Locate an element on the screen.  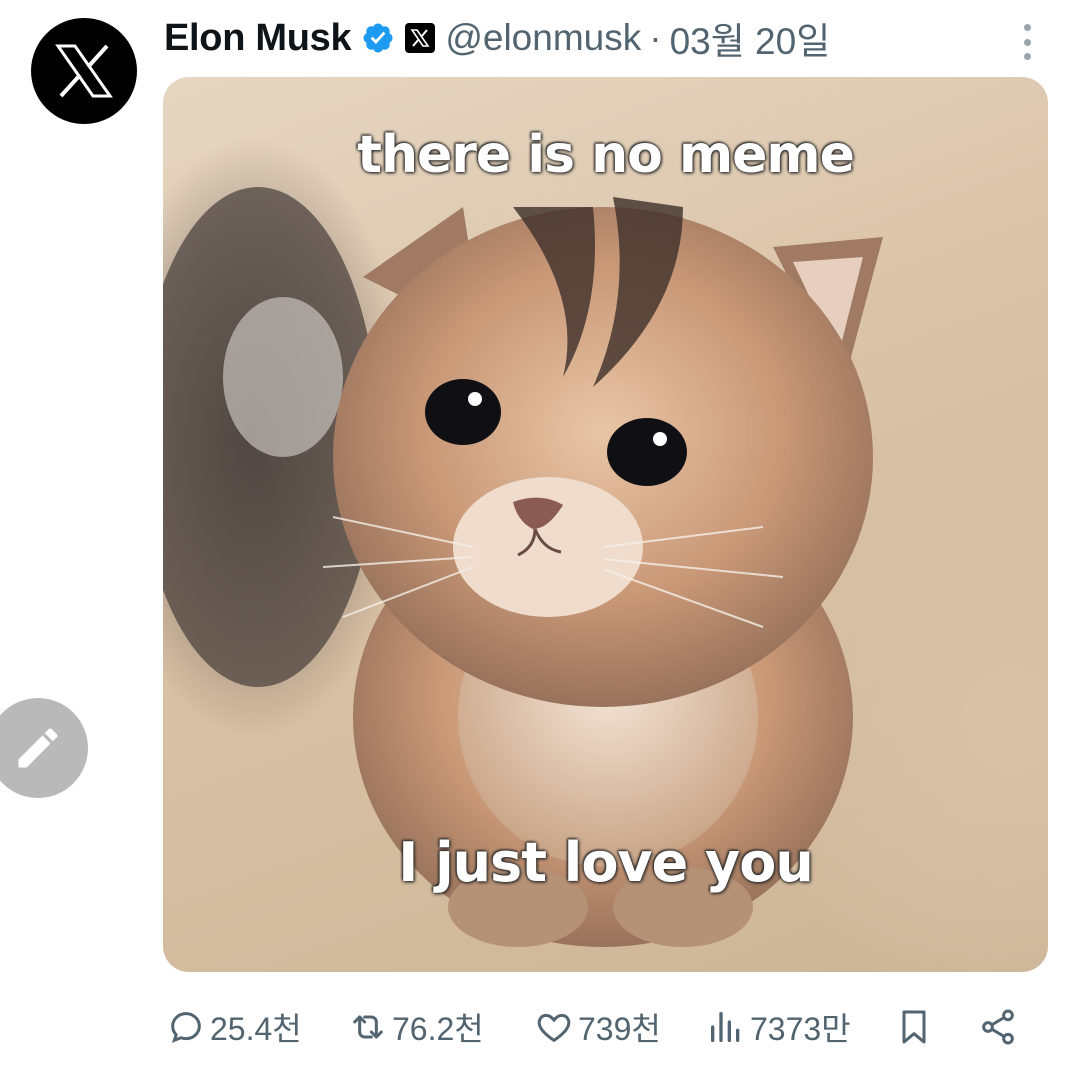
bookmark-icon is located at coordinates (914, 1027).